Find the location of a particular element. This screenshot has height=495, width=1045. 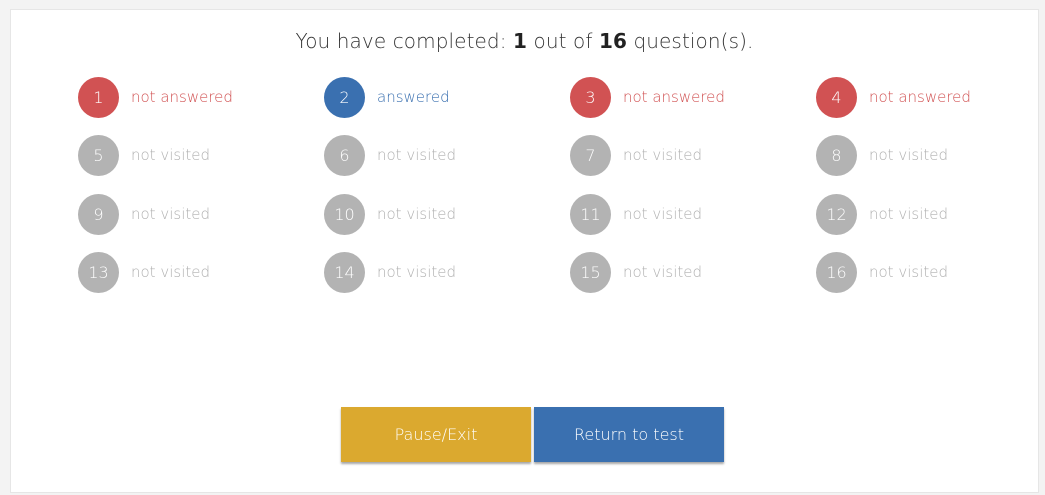

question-number-badge: 3 is located at coordinates (590, 97).